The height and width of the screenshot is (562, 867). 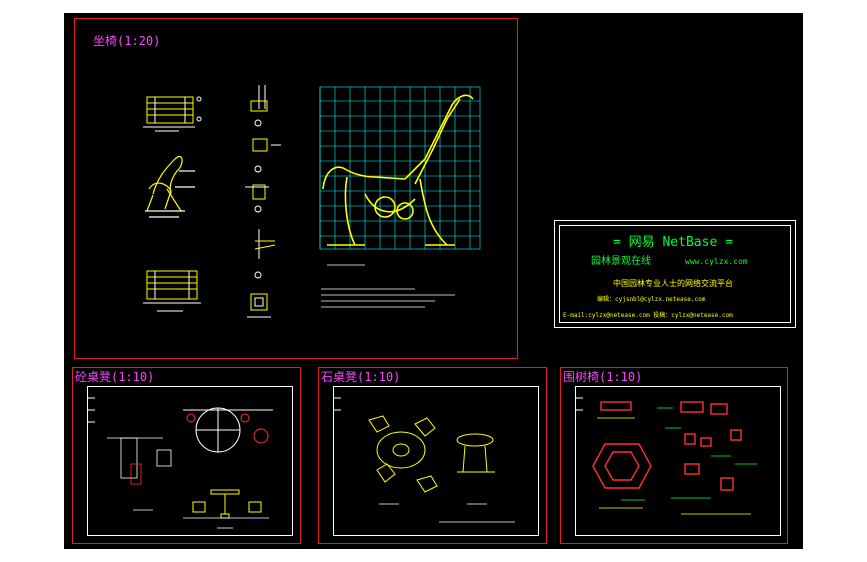 I want to click on bench-detail-column, so click(x=263, y=201).